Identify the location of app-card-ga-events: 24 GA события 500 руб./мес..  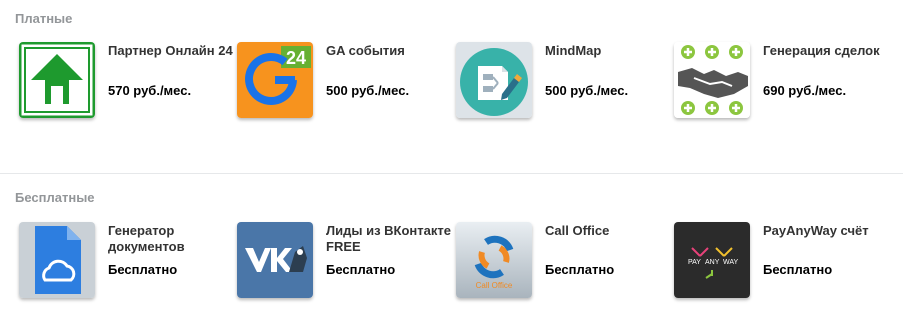
(346, 92).